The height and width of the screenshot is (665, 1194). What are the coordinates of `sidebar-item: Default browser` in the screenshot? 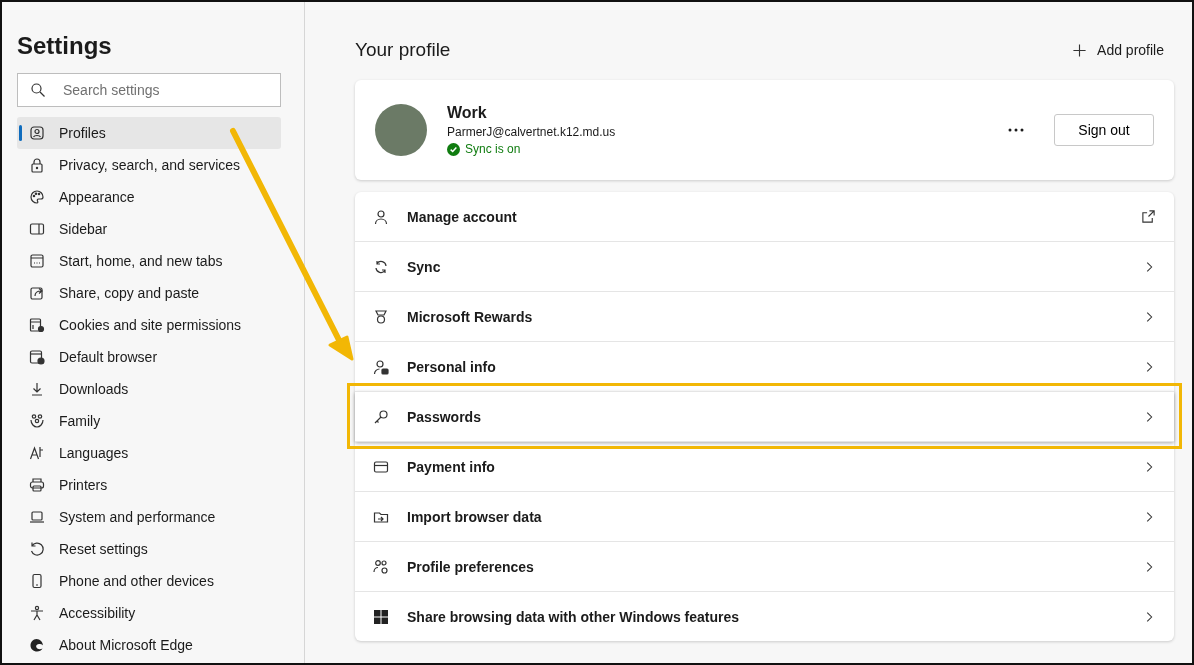 It's located at (149, 357).